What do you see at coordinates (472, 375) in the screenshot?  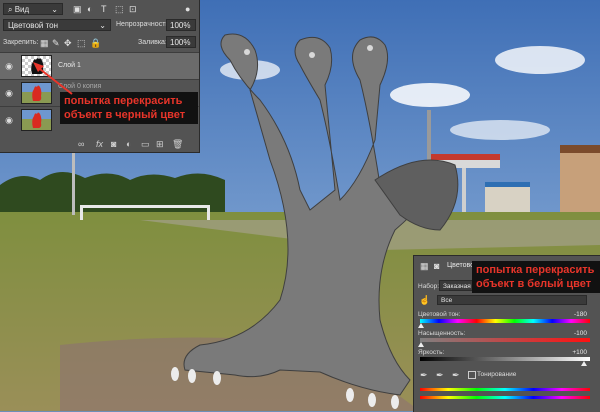 I see `colorize-checkbox` at bounding box center [472, 375].